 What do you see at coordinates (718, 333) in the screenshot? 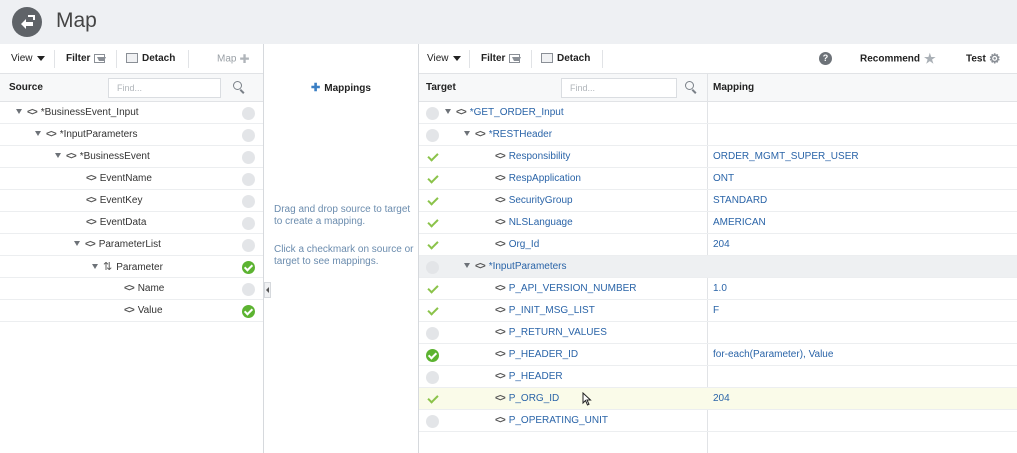
I see `tree-row: <> P_RETURN_VALUES` at bounding box center [718, 333].